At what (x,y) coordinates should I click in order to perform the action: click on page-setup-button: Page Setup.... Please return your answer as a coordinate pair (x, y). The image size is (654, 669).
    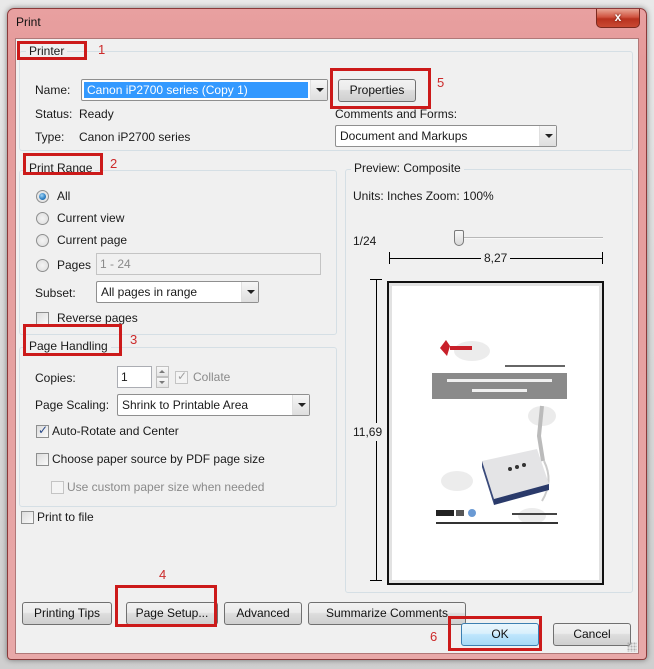
    Looking at the image, I should click on (172, 613).